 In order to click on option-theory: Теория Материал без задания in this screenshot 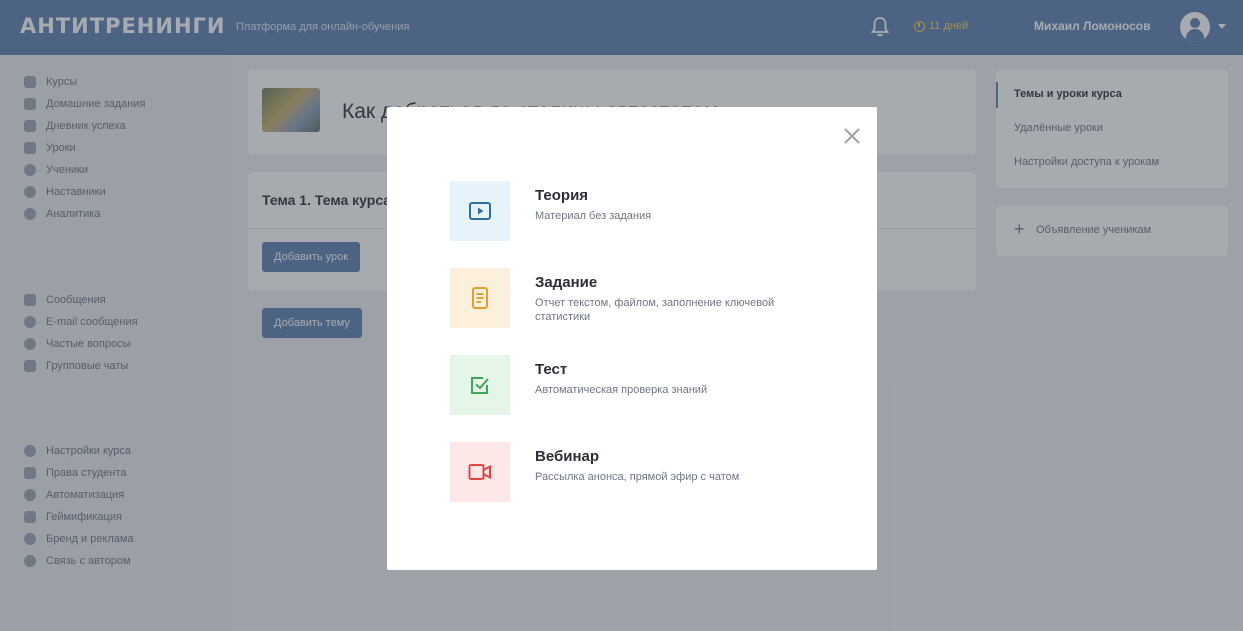, I will do `click(640, 212)`.